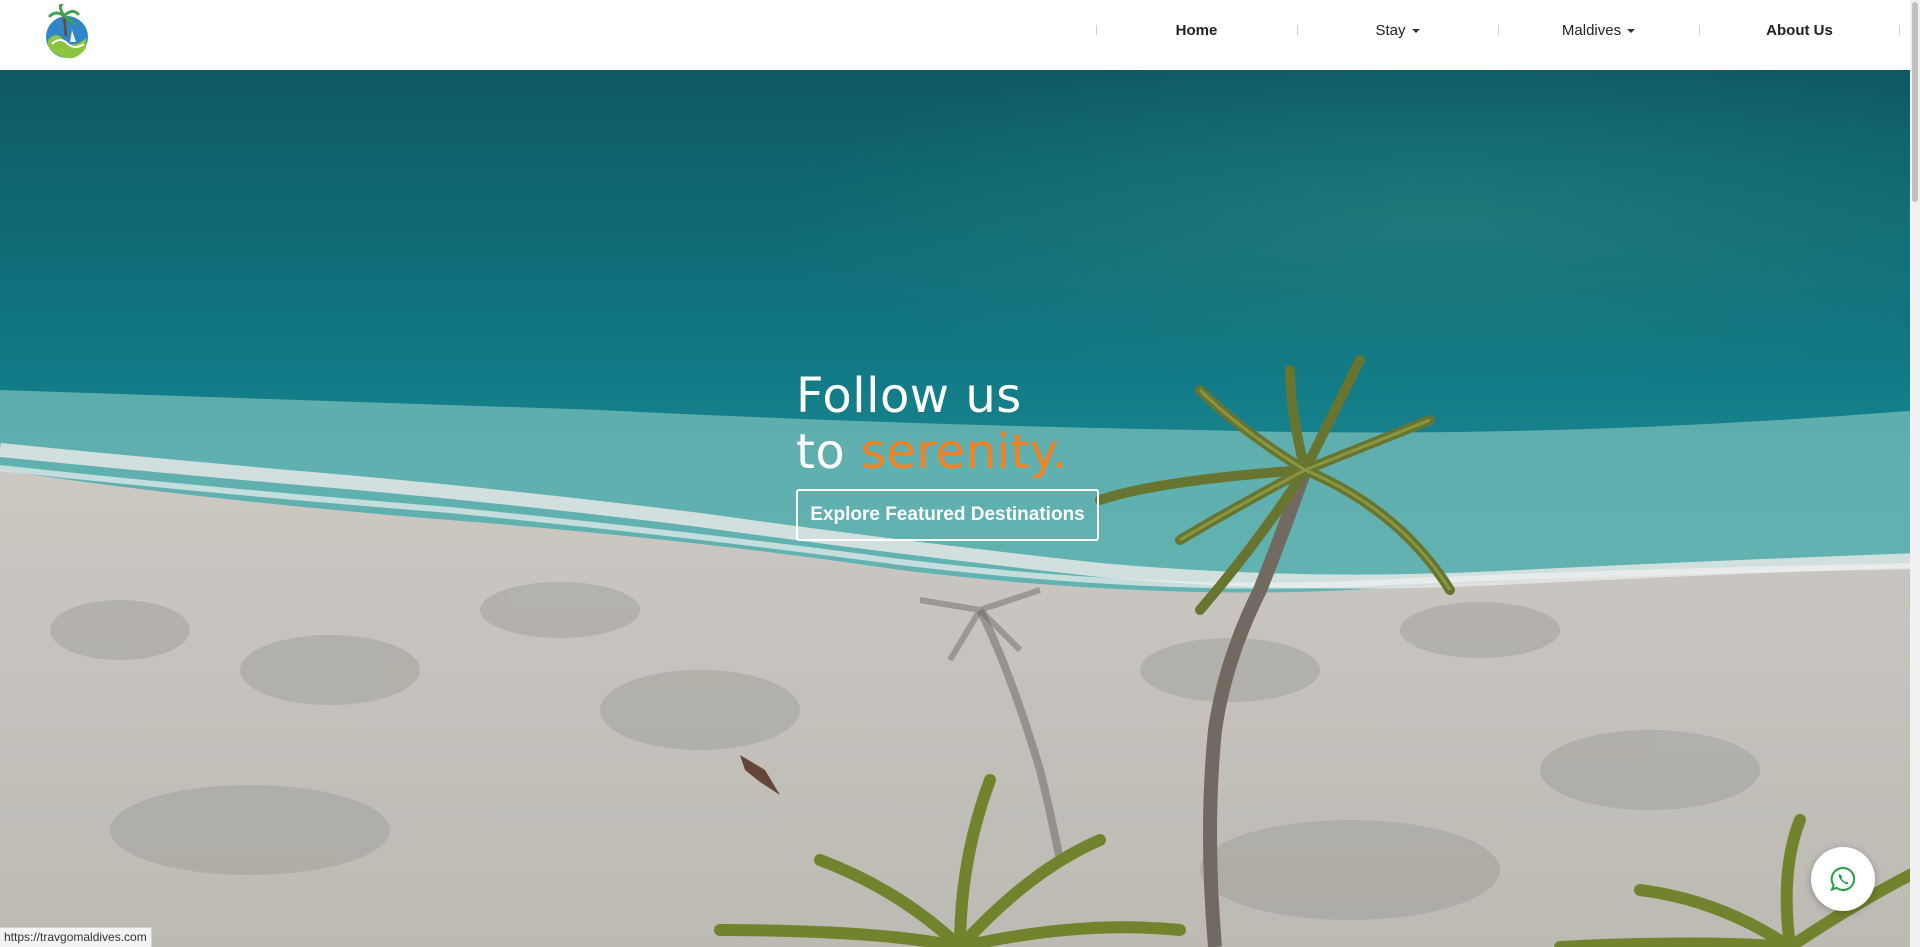 The width and height of the screenshot is (1920, 947). I want to click on whatsapp-icon, so click(1843, 879).